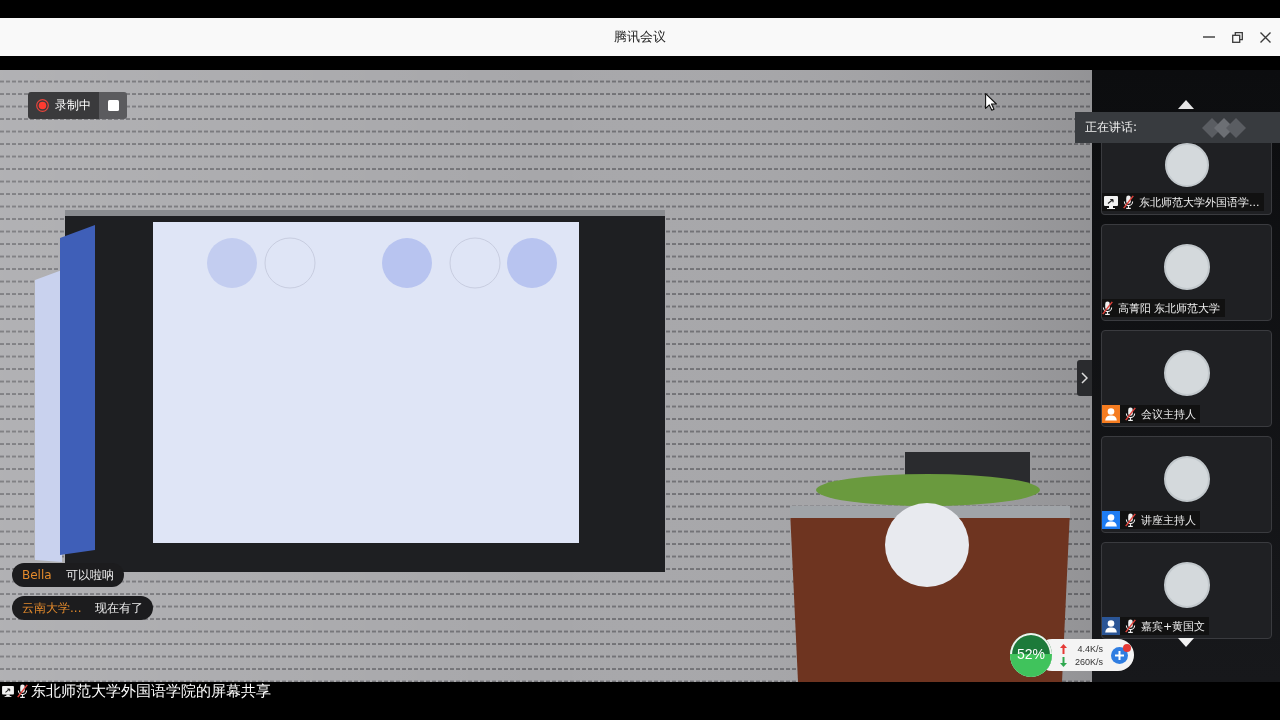  I want to click on participant-name: 会议主持人, so click(1168, 414).